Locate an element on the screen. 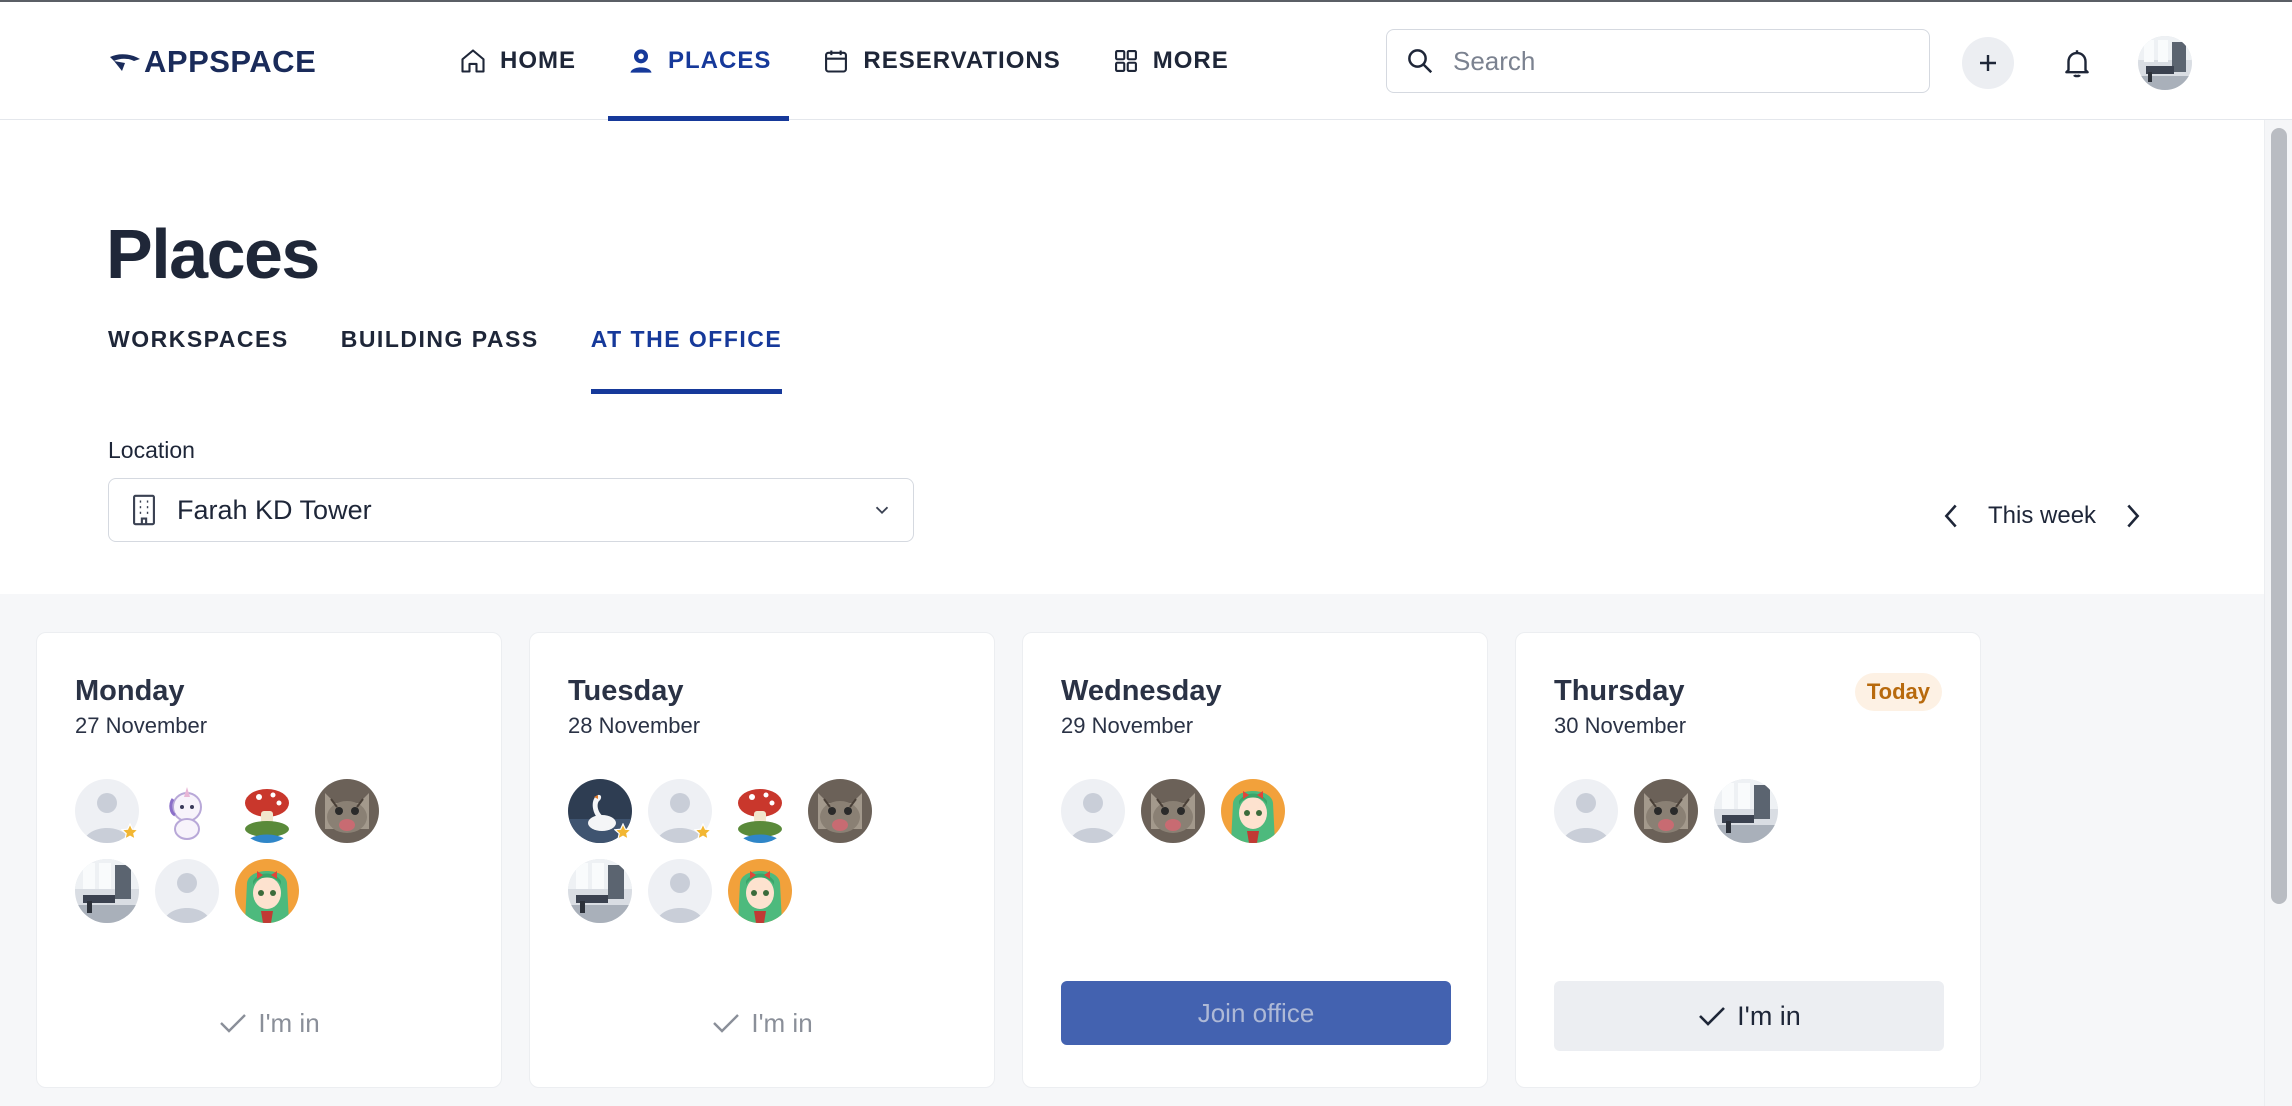 The height and width of the screenshot is (1106, 2292). chevron-left-icon is located at coordinates (1950, 516).